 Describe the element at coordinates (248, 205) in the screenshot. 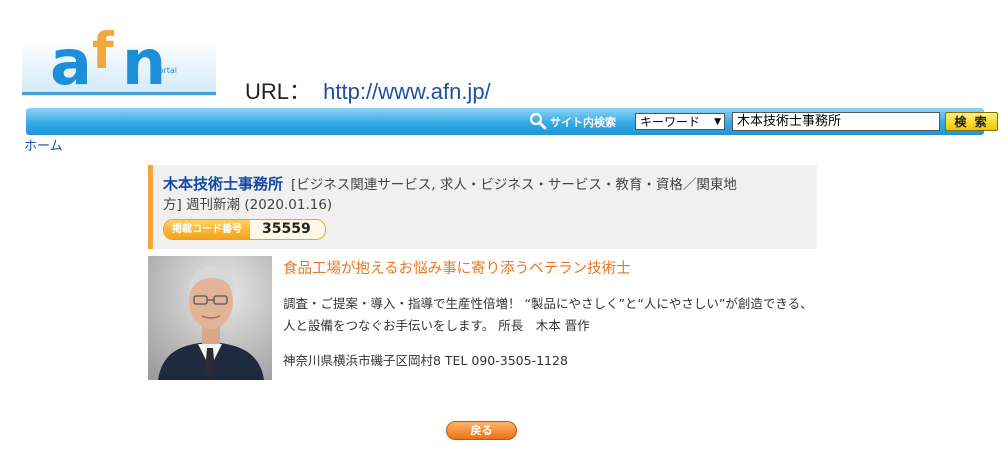

I see `listing-categories-line2: 方] 週刊新潮 (2020.01.16)` at that location.